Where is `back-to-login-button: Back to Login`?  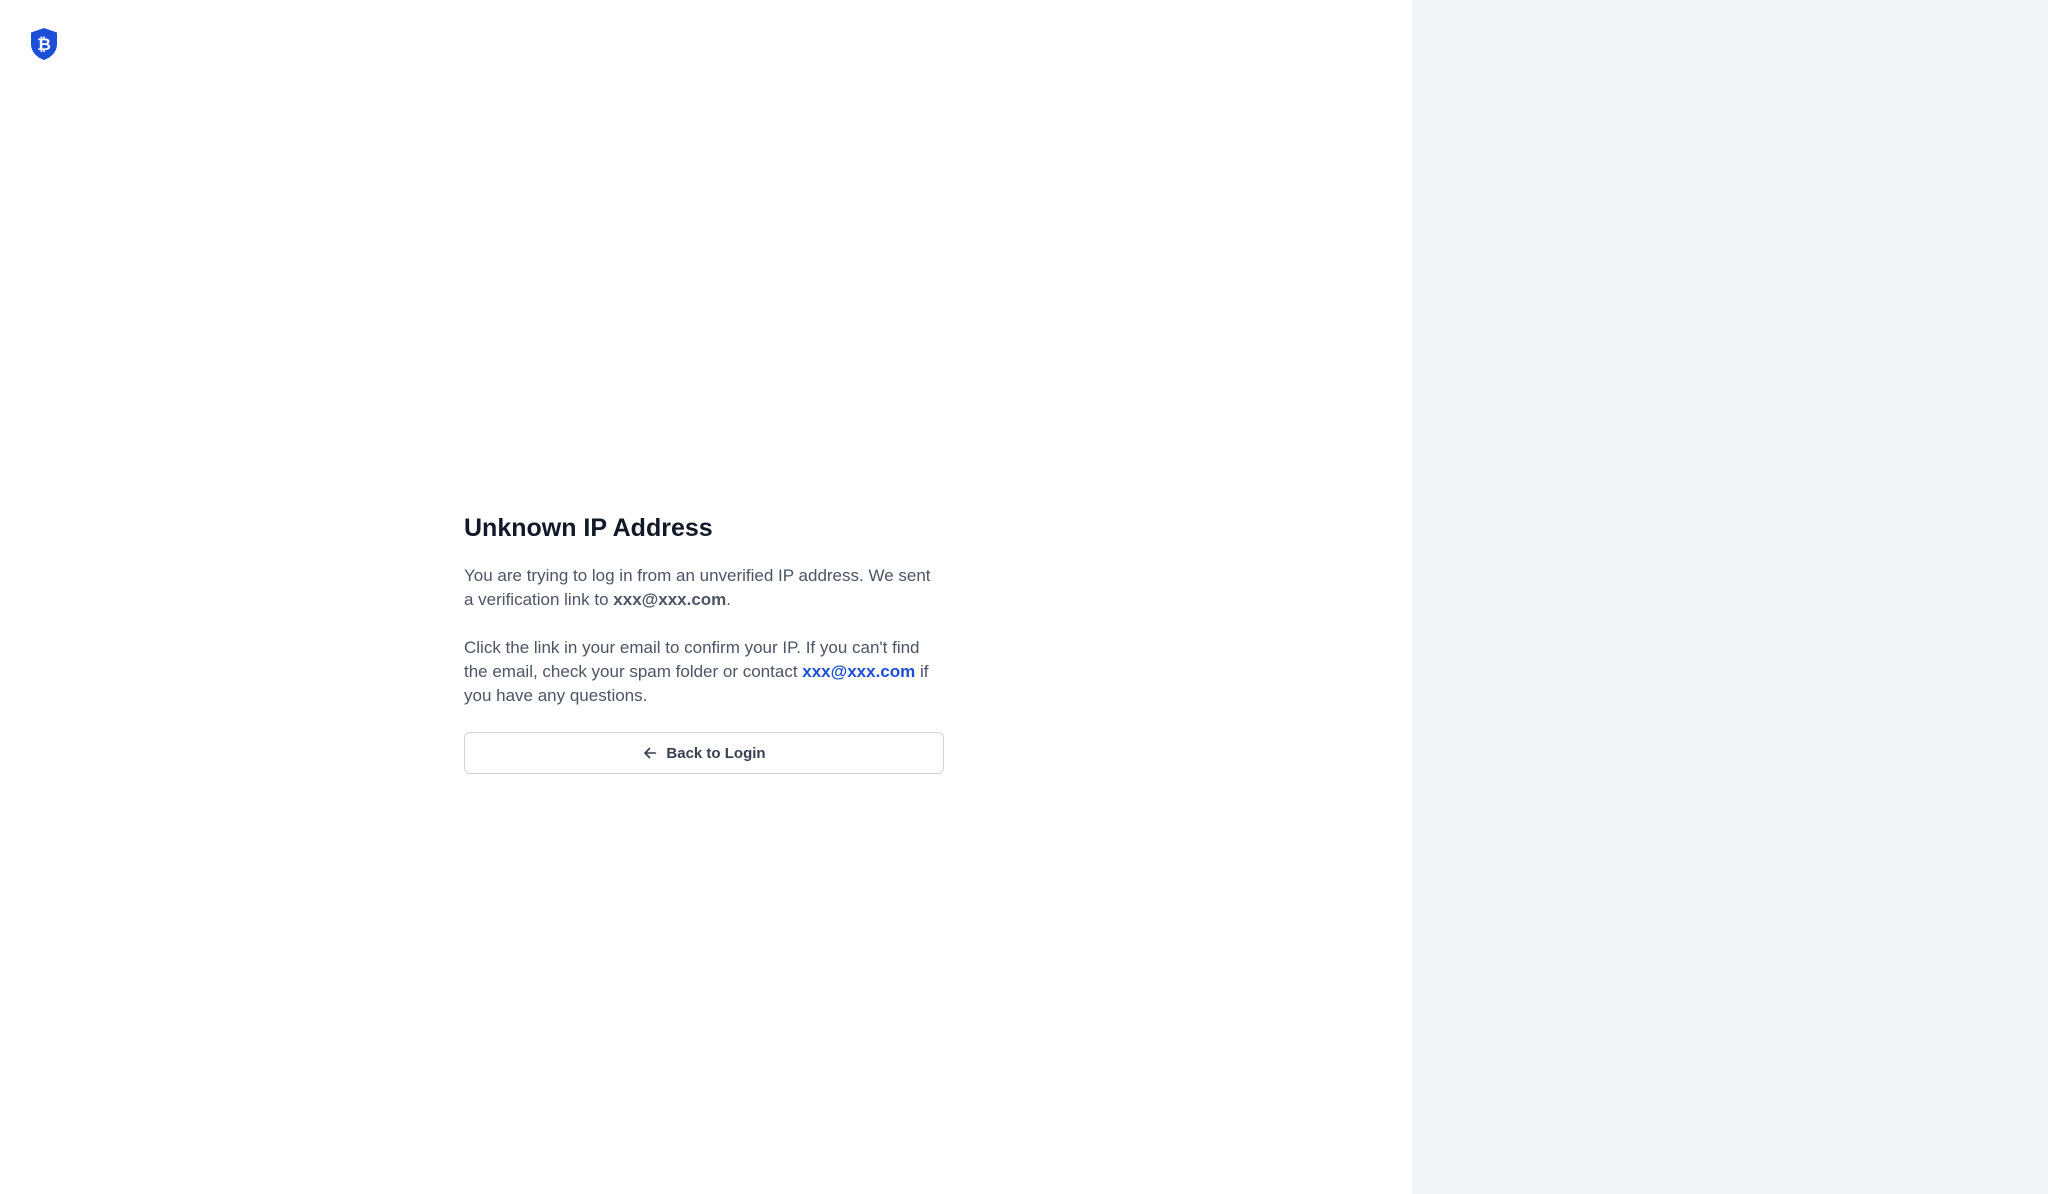 back-to-login-button: Back to Login is located at coordinates (704, 753).